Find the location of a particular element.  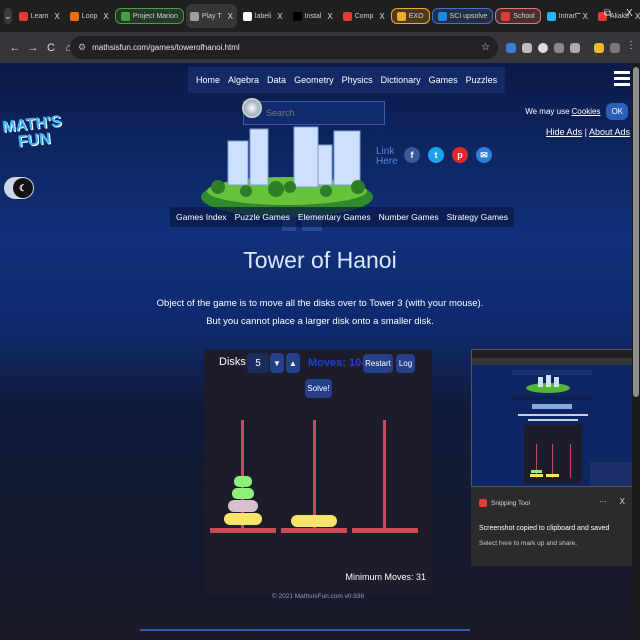

hamburger-menu-icon is located at coordinates (622, 81).